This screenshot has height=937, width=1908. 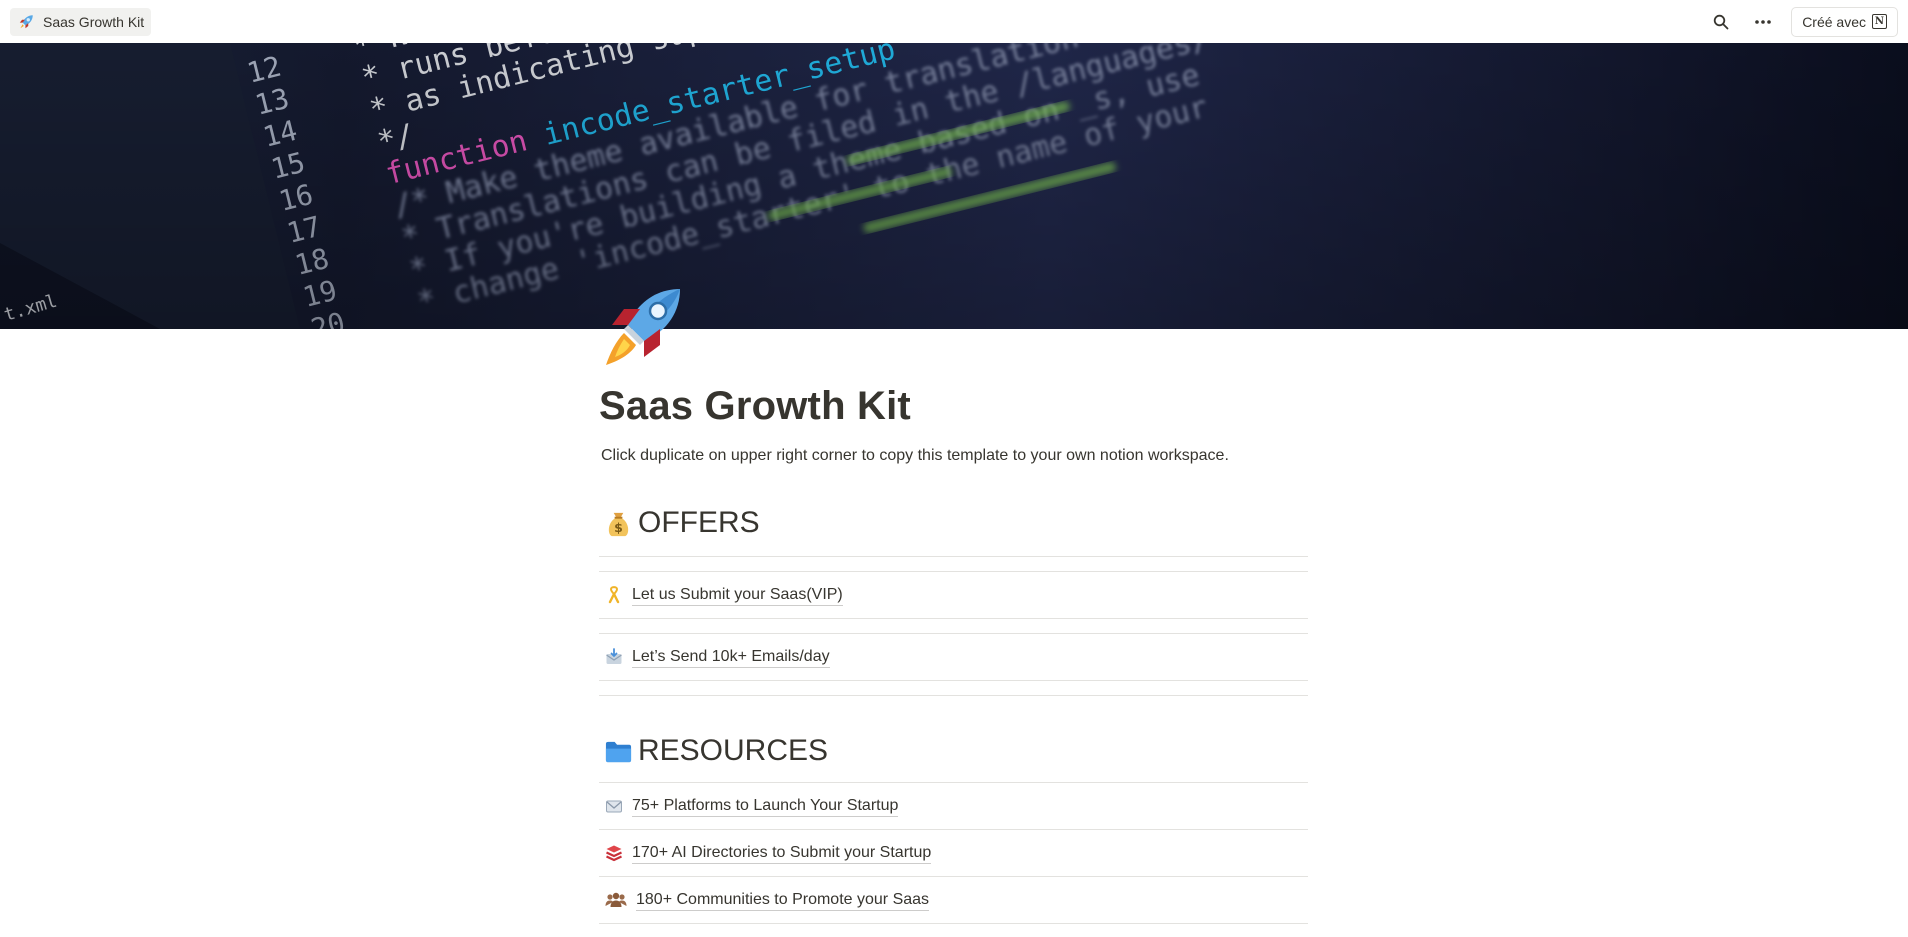 What do you see at coordinates (614, 853) in the screenshot?
I see `stack-icon` at bounding box center [614, 853].